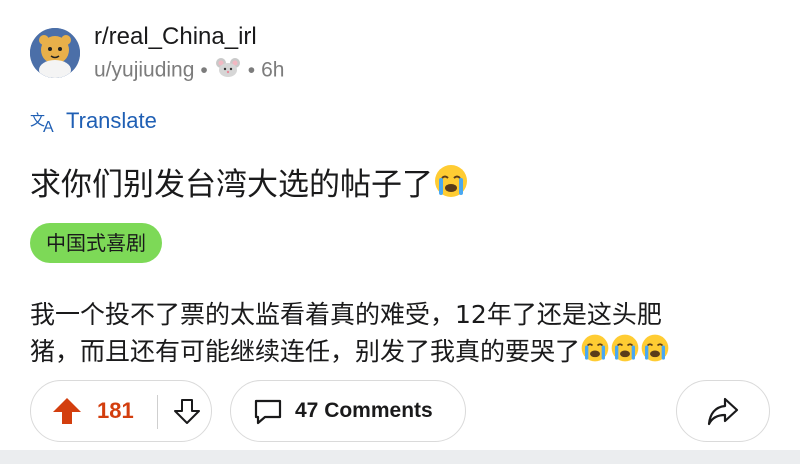 The image size is (800, 464). What do you see at coordinates (346, 314) in the screenshot?
I see `body-line: 我一个投不了票的太监看着真的难受，12年了还是这头肥` at bounding box center [346, 314].